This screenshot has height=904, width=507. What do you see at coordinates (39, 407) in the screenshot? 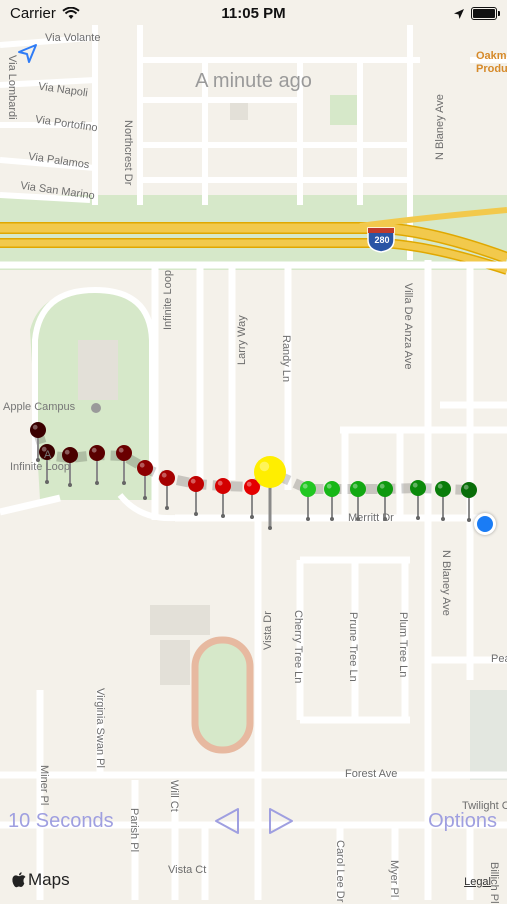
I see `apple-campus-label: Apple Campus` at bounding box center [39, 407].